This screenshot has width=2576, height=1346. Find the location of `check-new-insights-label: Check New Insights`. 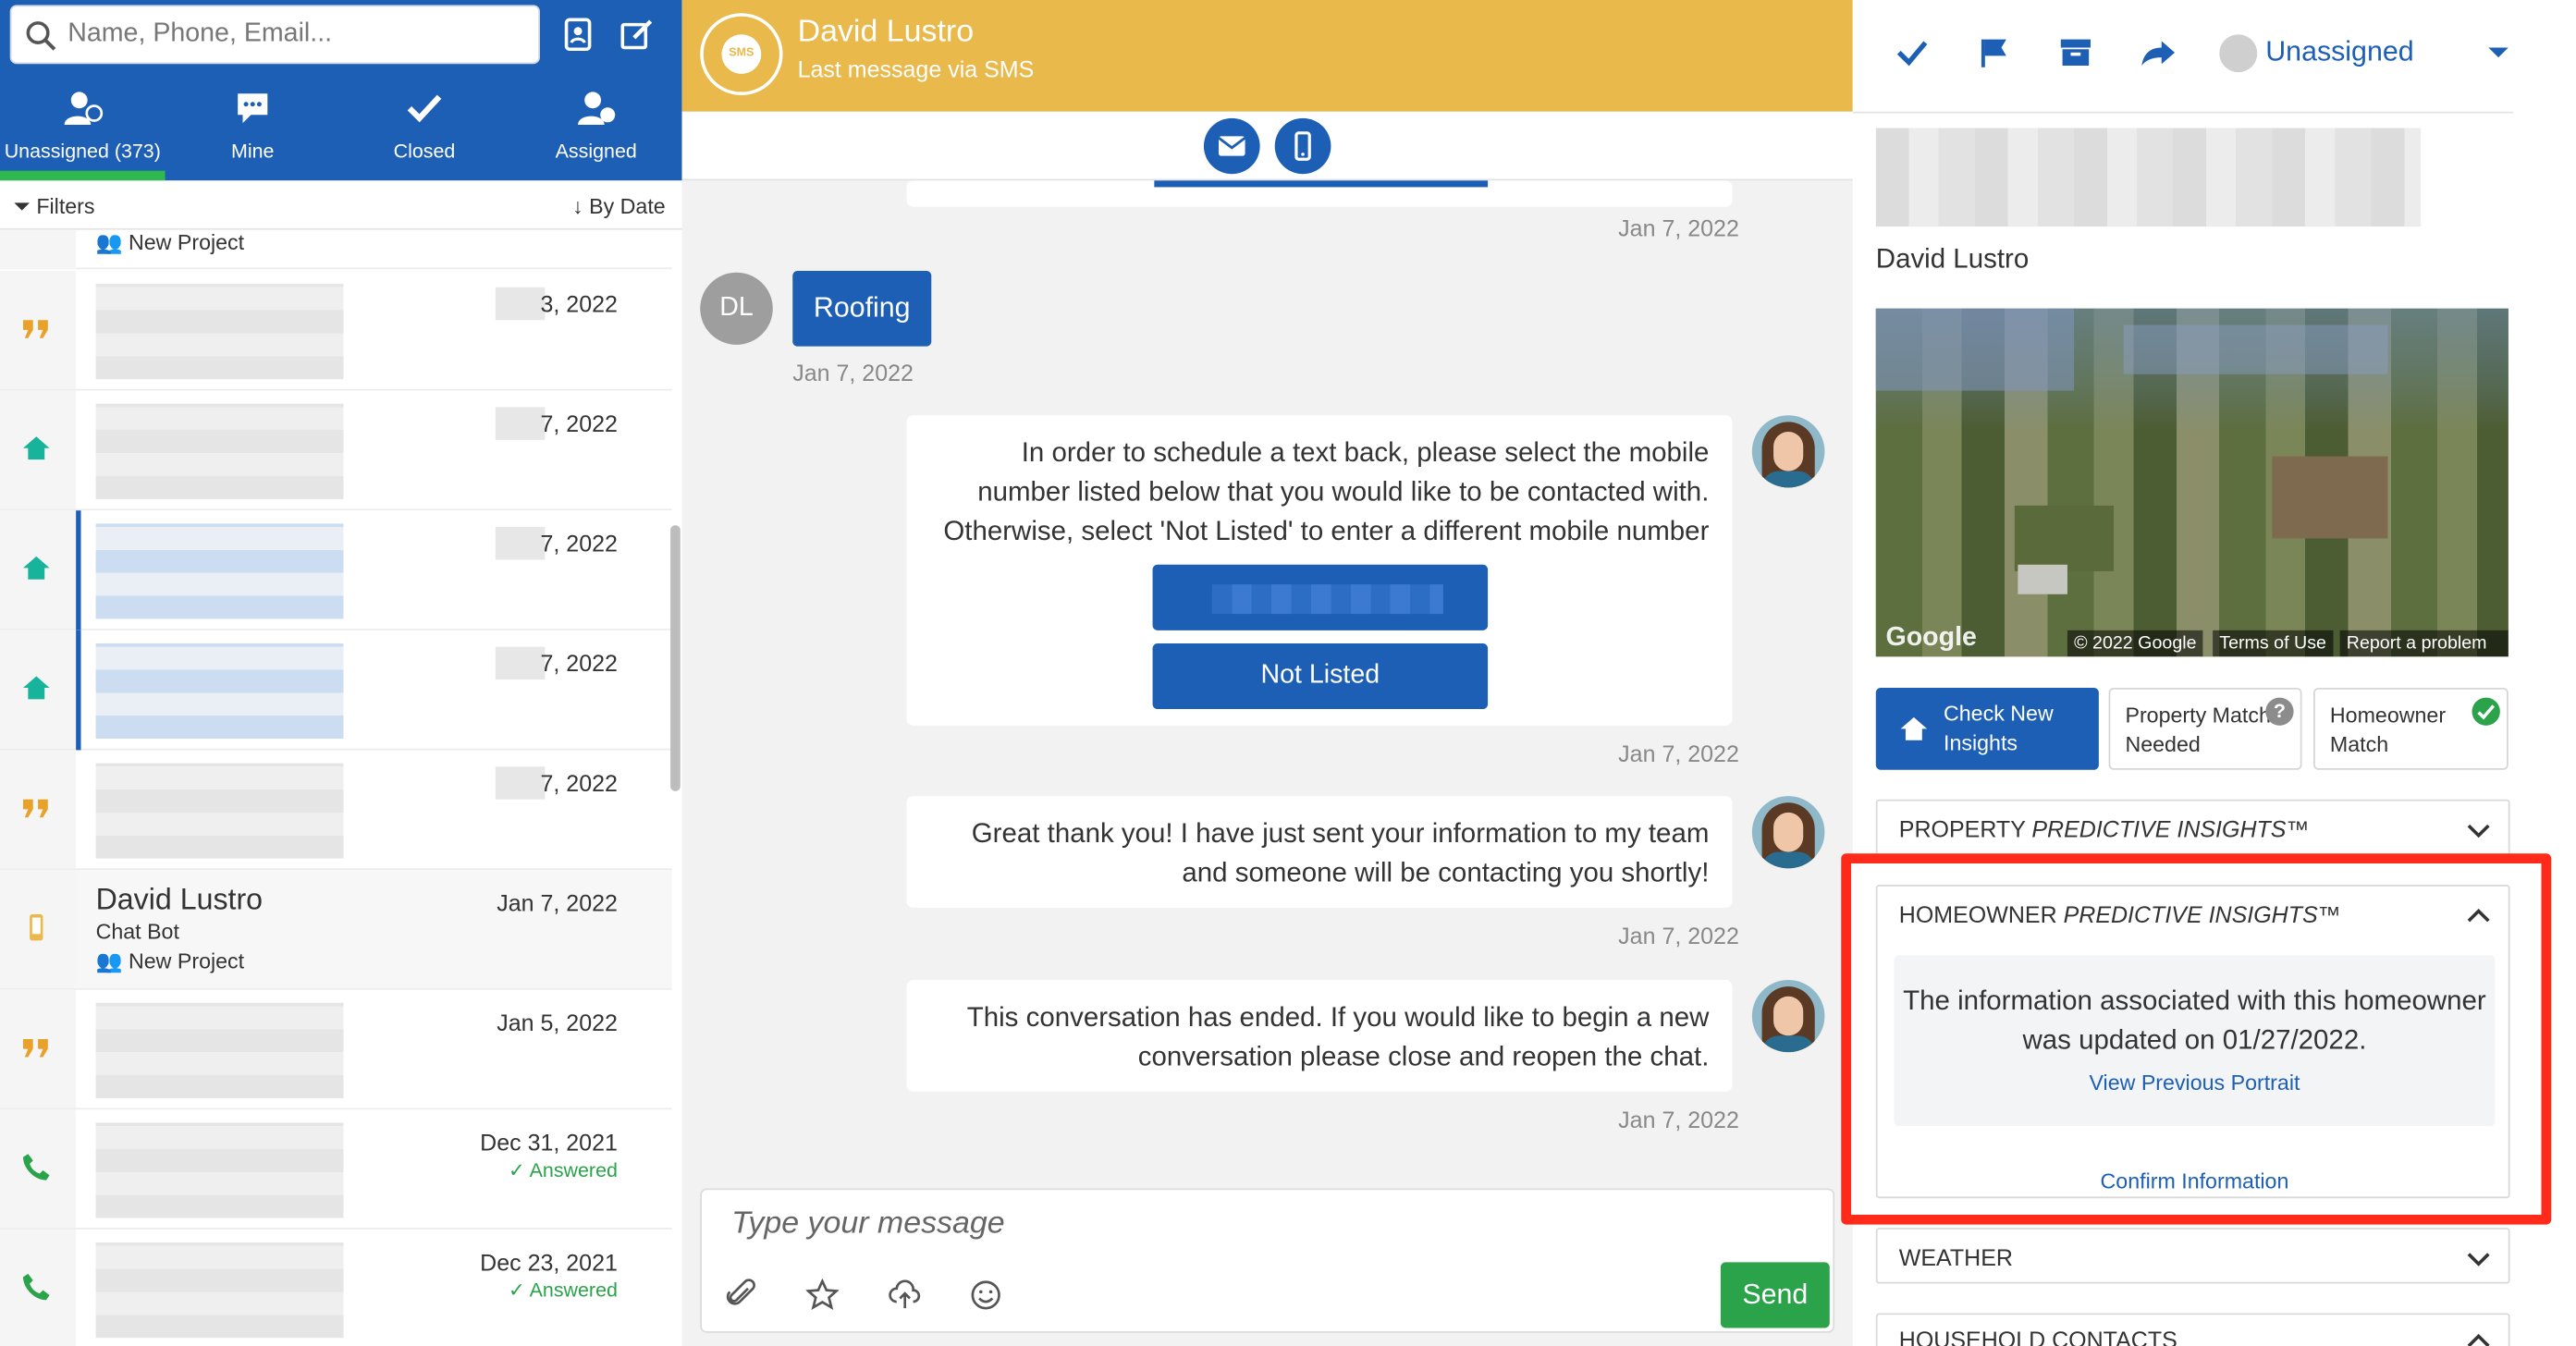

check-new-insights-label: Check New Insights is located at coordinates (1999, 728).